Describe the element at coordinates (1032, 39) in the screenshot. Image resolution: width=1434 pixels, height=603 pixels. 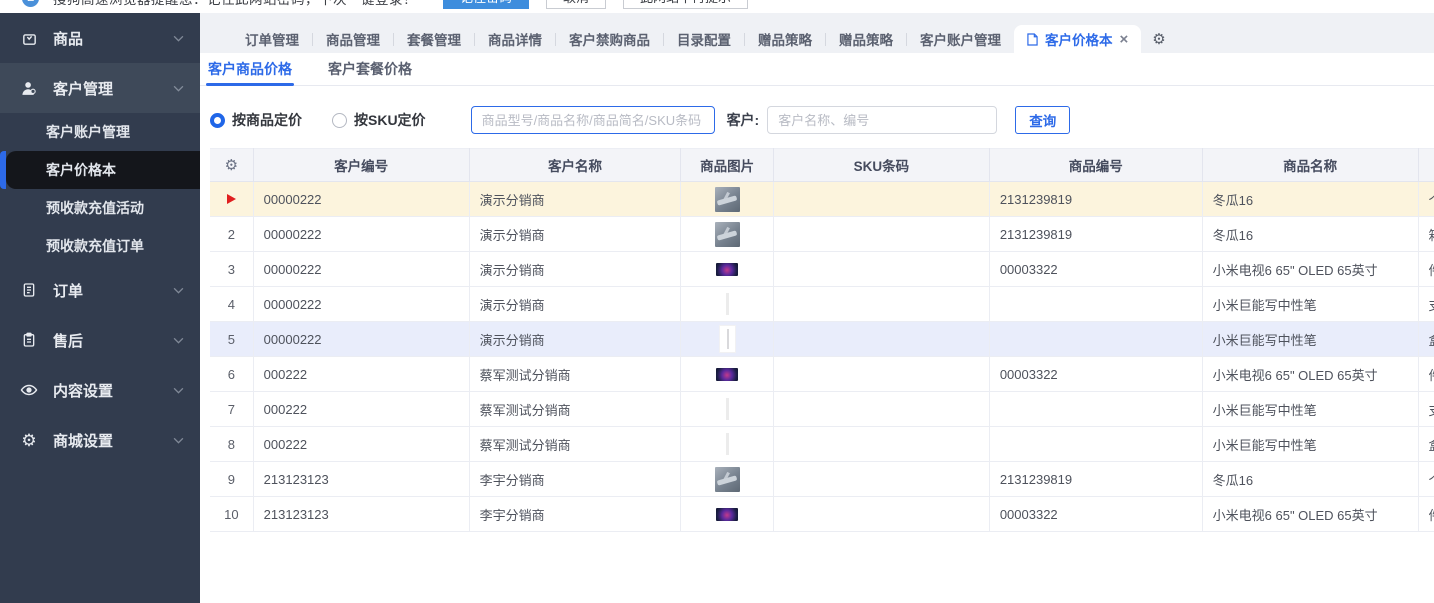
I see `document-icon` at that location.